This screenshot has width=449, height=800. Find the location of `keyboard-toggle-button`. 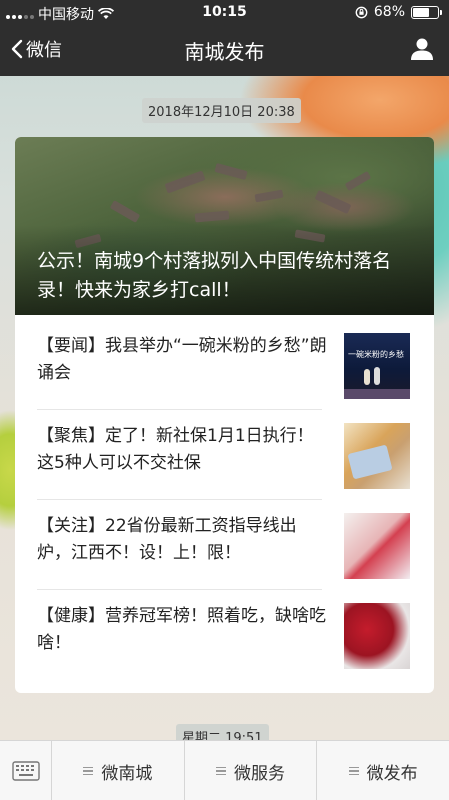

keyboard-toggle-button is located at coordinates (26, 770).